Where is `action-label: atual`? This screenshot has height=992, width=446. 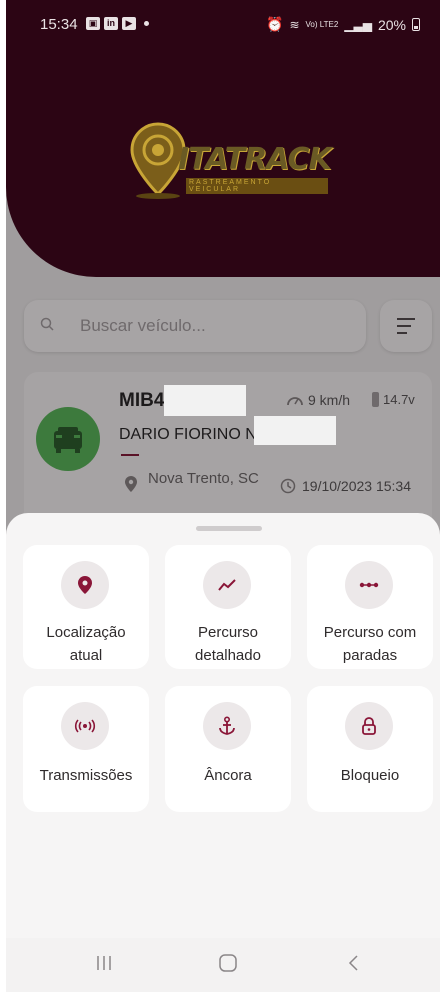 action-label: atual is located at coordinates (86, 655).